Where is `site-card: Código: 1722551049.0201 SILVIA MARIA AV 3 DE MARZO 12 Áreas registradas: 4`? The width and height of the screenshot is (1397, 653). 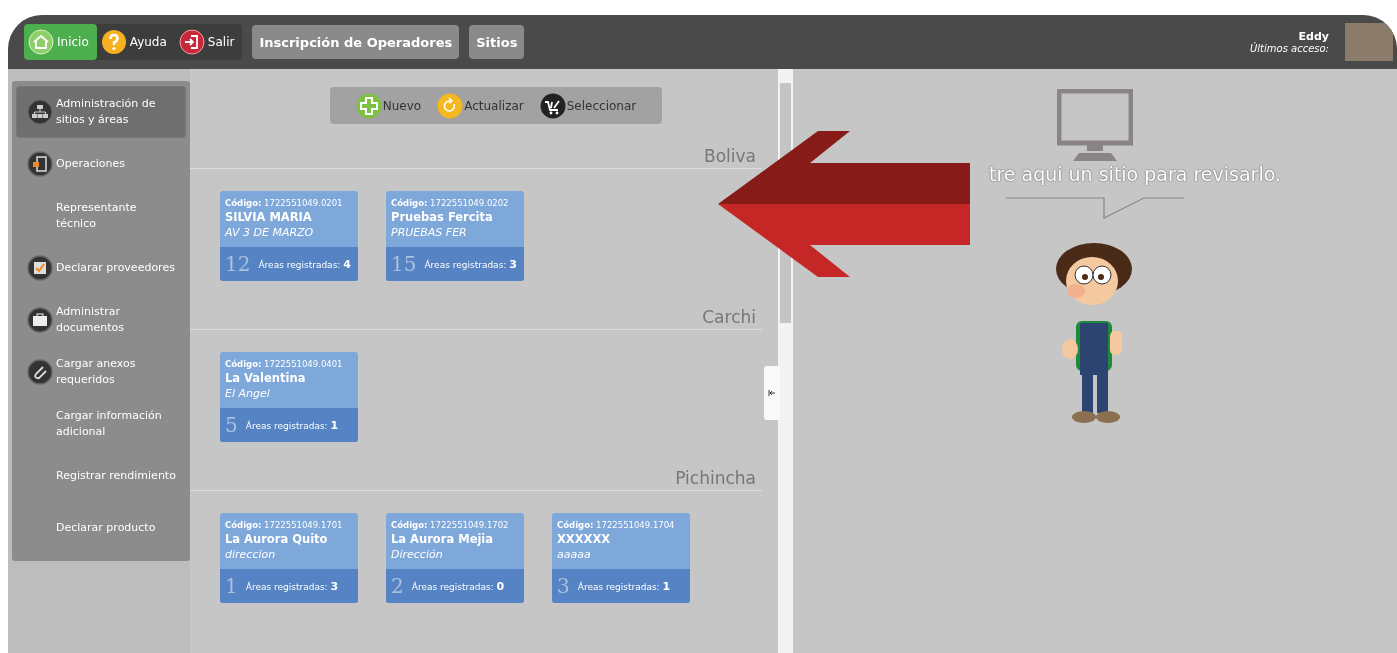
site-card: Código: 1722551049.0201 SILVIA MARIA AV 3 DE MARZO 12 Áreas registradas: 4 is located at coordinates (289, 236).